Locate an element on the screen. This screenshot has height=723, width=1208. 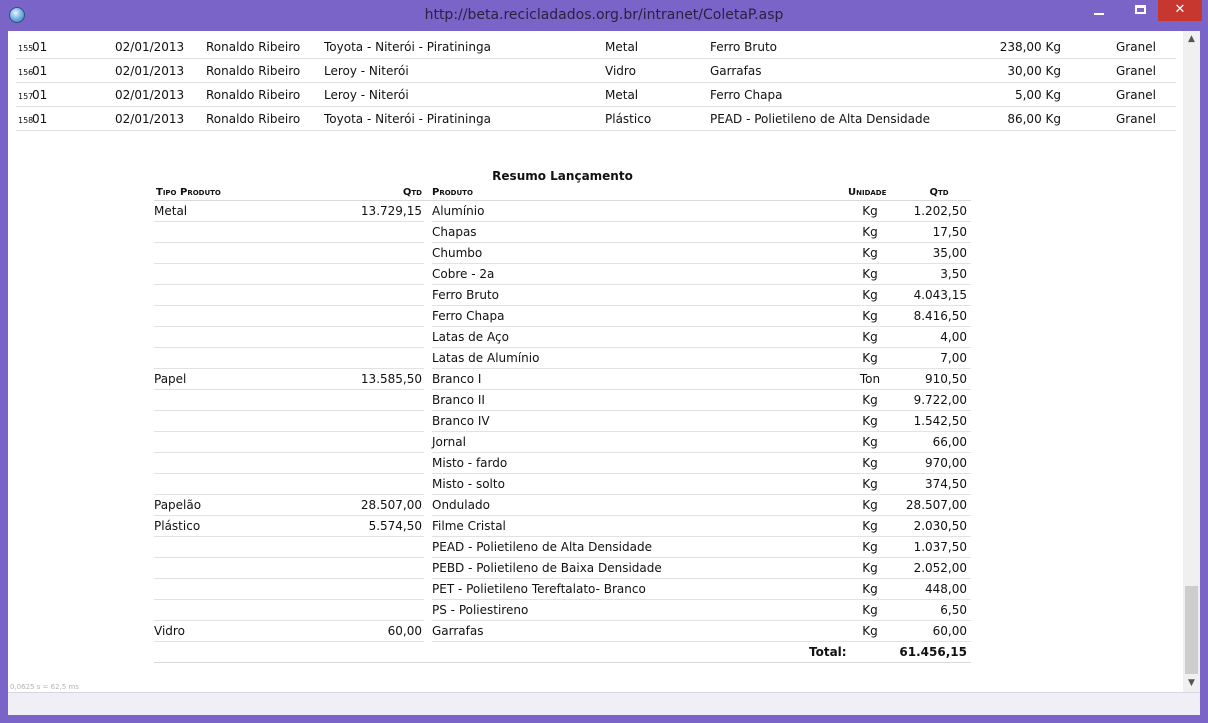
cell-qtd-produto: 6,50 is located at coordinates (953, 610).